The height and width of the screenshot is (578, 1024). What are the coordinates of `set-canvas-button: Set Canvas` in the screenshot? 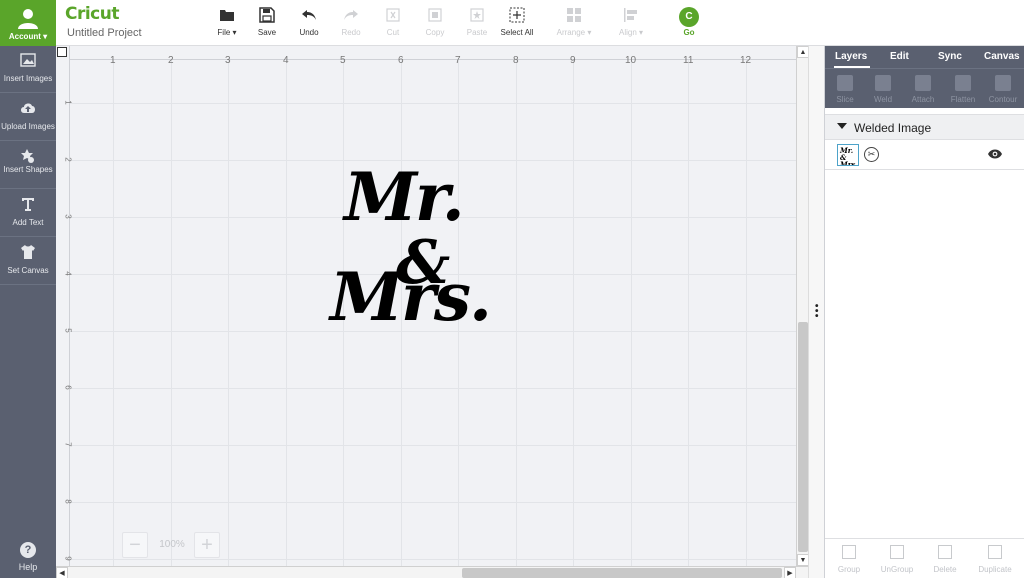 It's located at (28, 261).